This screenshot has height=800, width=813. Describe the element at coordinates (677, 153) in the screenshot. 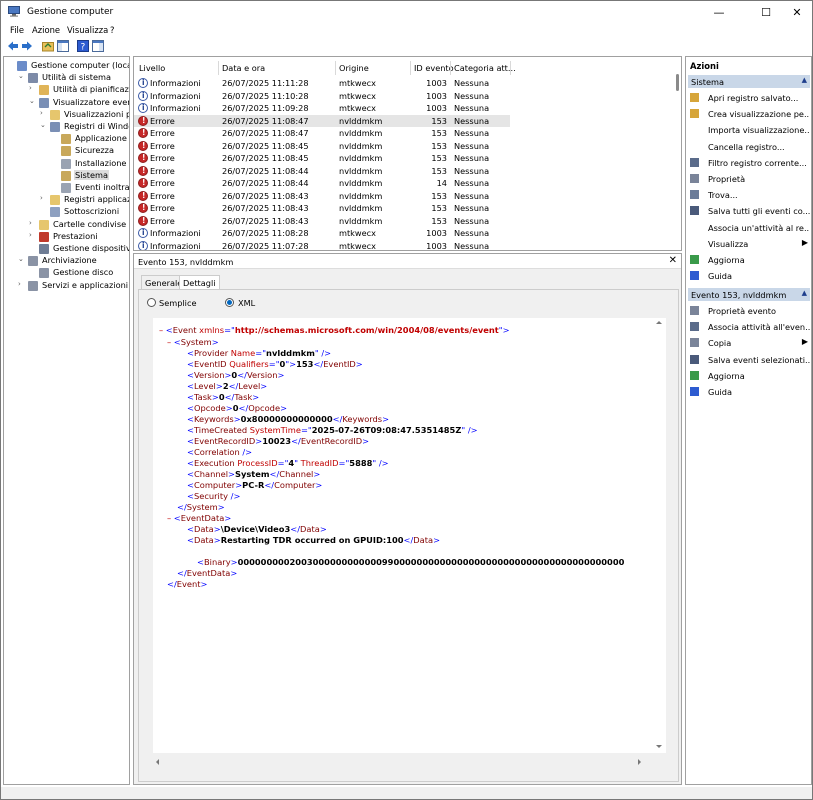

I see `list-scrollbar` at that location.